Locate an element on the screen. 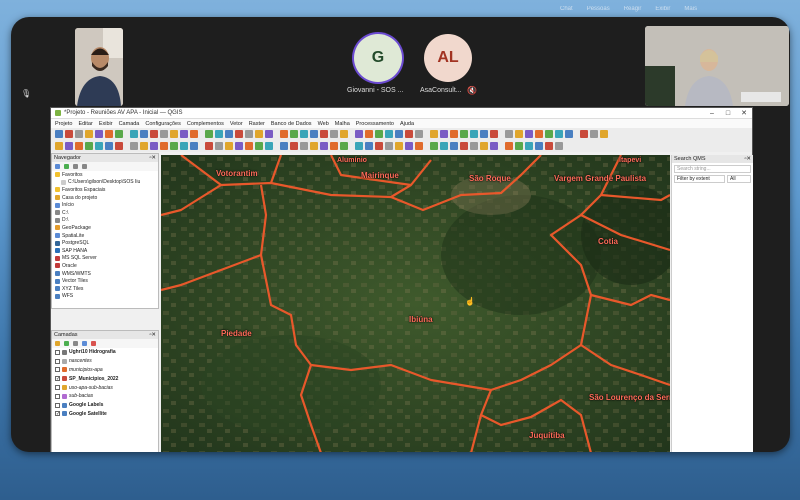 Image resolution: width=800 pixels, height=500 pixels. navigator-item: Favoritos is located at coordinates (105, 175).